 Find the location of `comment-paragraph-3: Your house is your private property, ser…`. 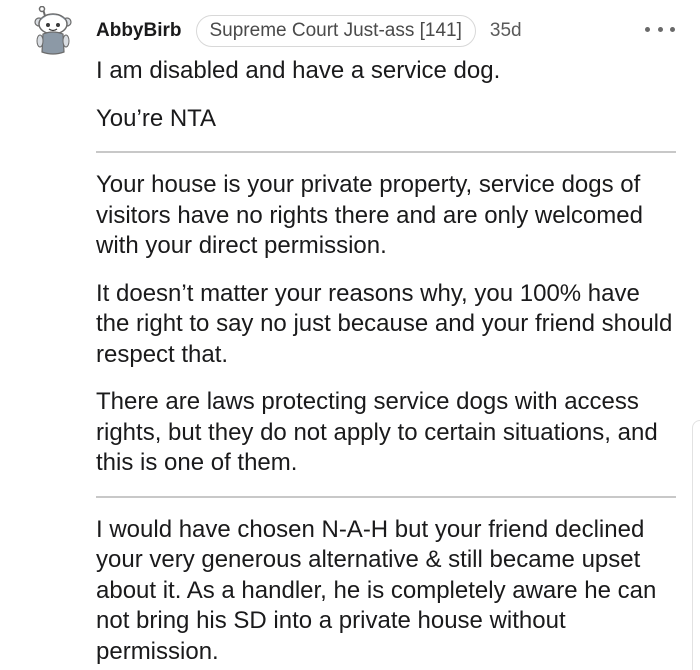

comment-paragraph-3: Your house is your private property, ser… is located at coordinates (369, 215).